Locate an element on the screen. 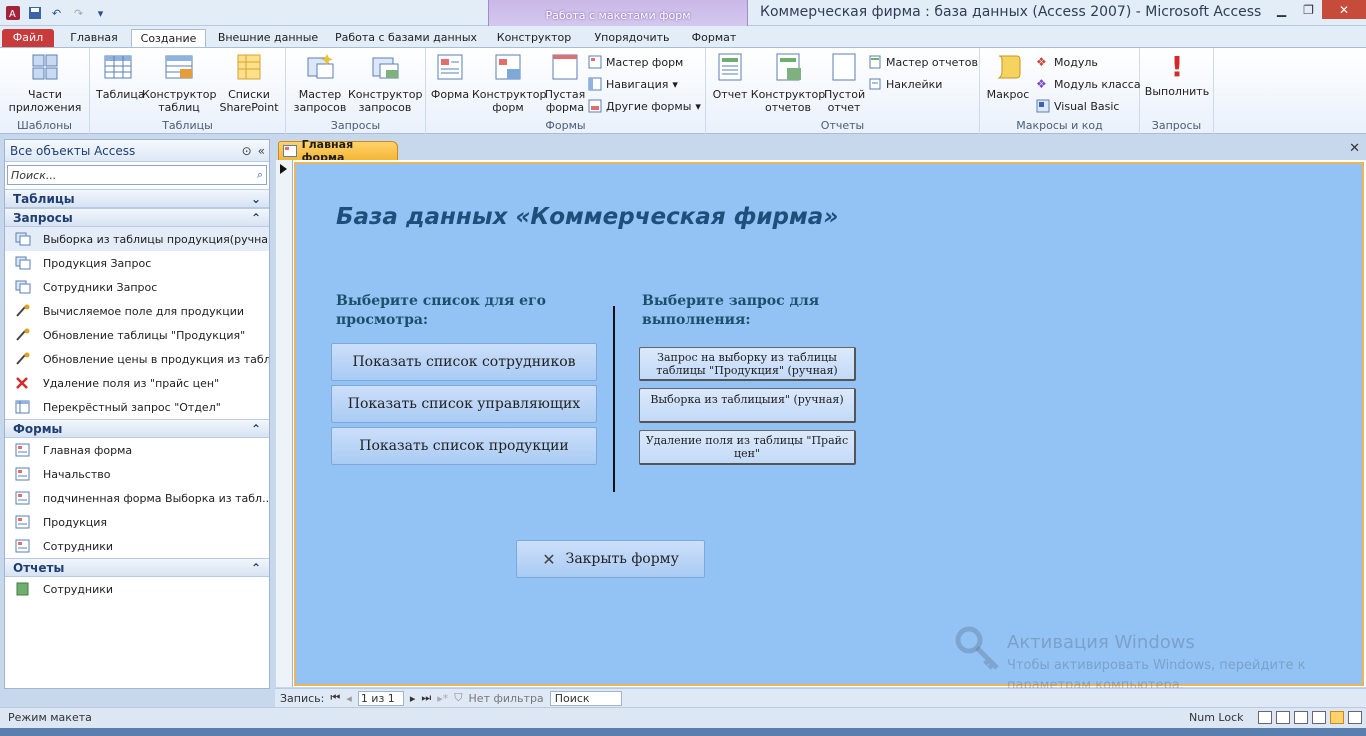  minimize-button: ▁ is located at coordinates (1281, 9).